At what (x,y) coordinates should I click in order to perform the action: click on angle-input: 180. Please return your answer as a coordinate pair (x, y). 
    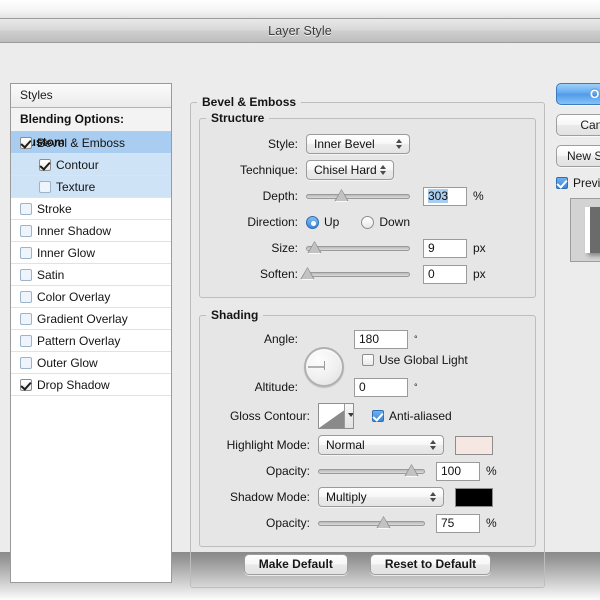
    Looking at the image, I should click on (381, 339).